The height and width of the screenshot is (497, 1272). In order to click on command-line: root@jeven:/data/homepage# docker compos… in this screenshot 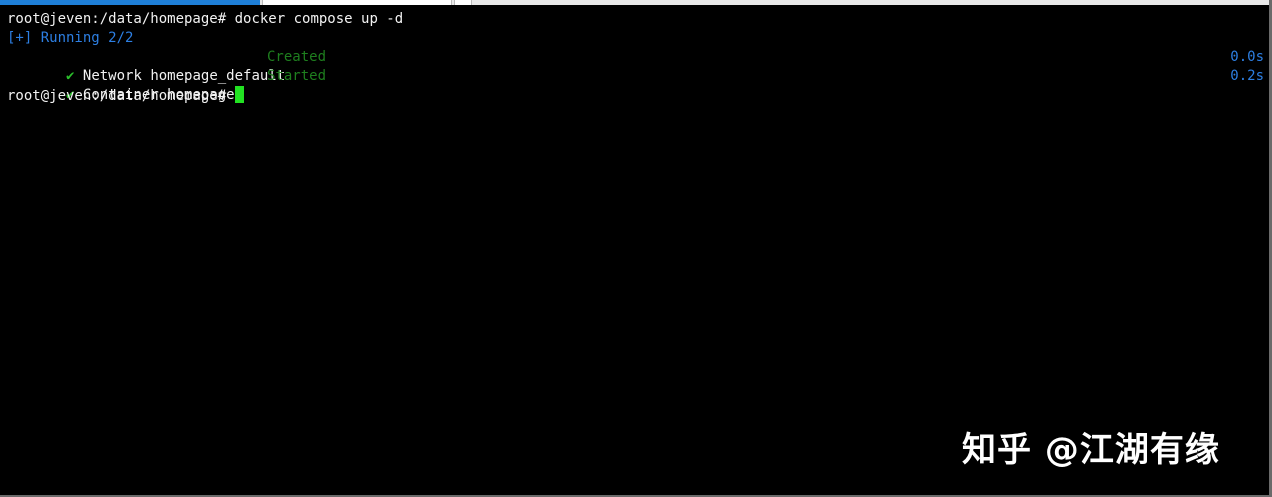, I will do `click(205, 19)`.